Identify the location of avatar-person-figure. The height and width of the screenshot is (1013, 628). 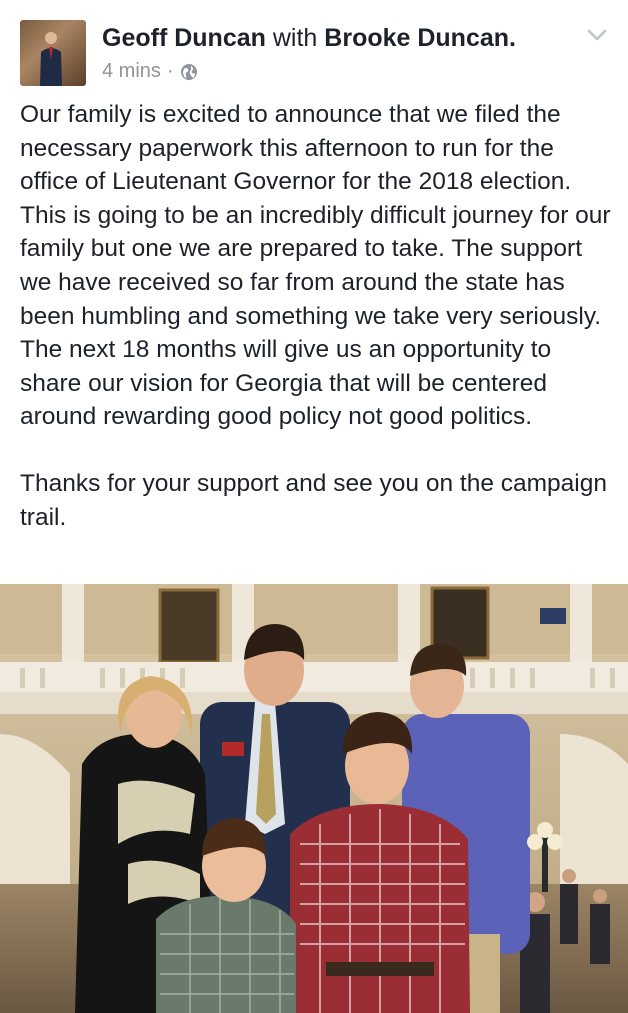
(51, 59).